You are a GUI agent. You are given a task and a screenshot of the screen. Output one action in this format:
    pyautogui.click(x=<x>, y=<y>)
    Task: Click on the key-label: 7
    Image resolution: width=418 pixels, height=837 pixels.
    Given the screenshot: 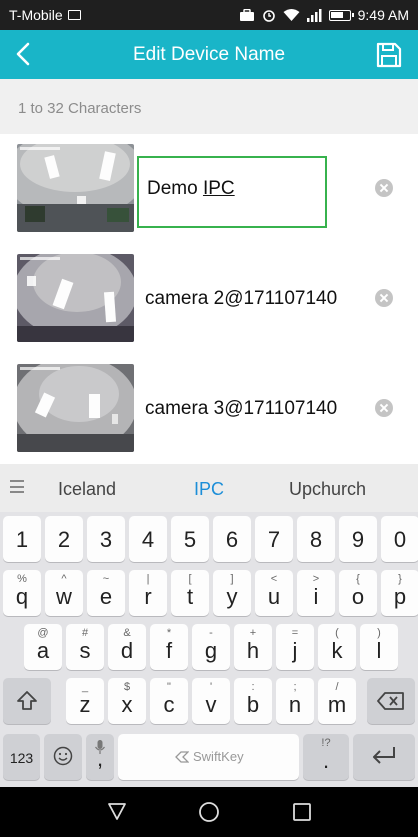 What is the action you would take?
    pyautogui.click(x=274, y=539)
    